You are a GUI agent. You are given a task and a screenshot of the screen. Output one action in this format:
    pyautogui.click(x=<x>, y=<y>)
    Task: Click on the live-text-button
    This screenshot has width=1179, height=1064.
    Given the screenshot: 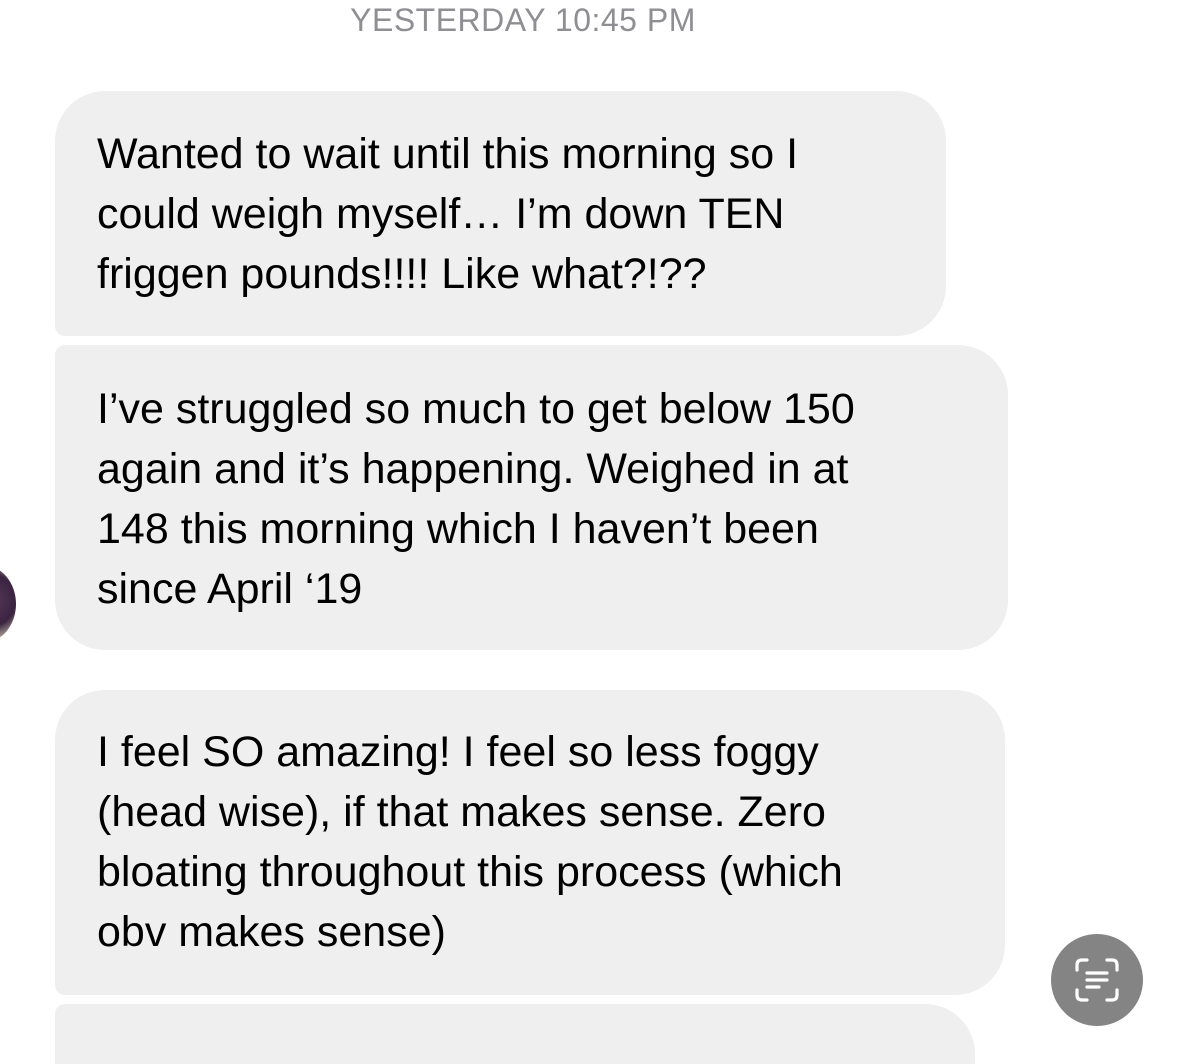 What is the action you would take?
    pyautogui.click(x=1097, y=980)
    